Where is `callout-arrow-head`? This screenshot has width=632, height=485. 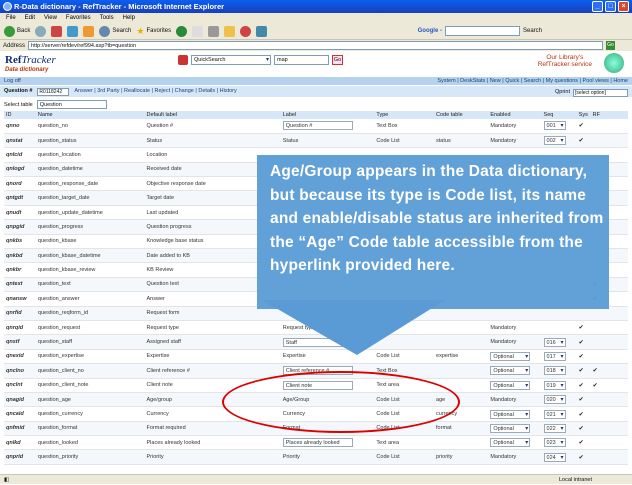 callout-arrow-head is located at coordinates (353, 327).